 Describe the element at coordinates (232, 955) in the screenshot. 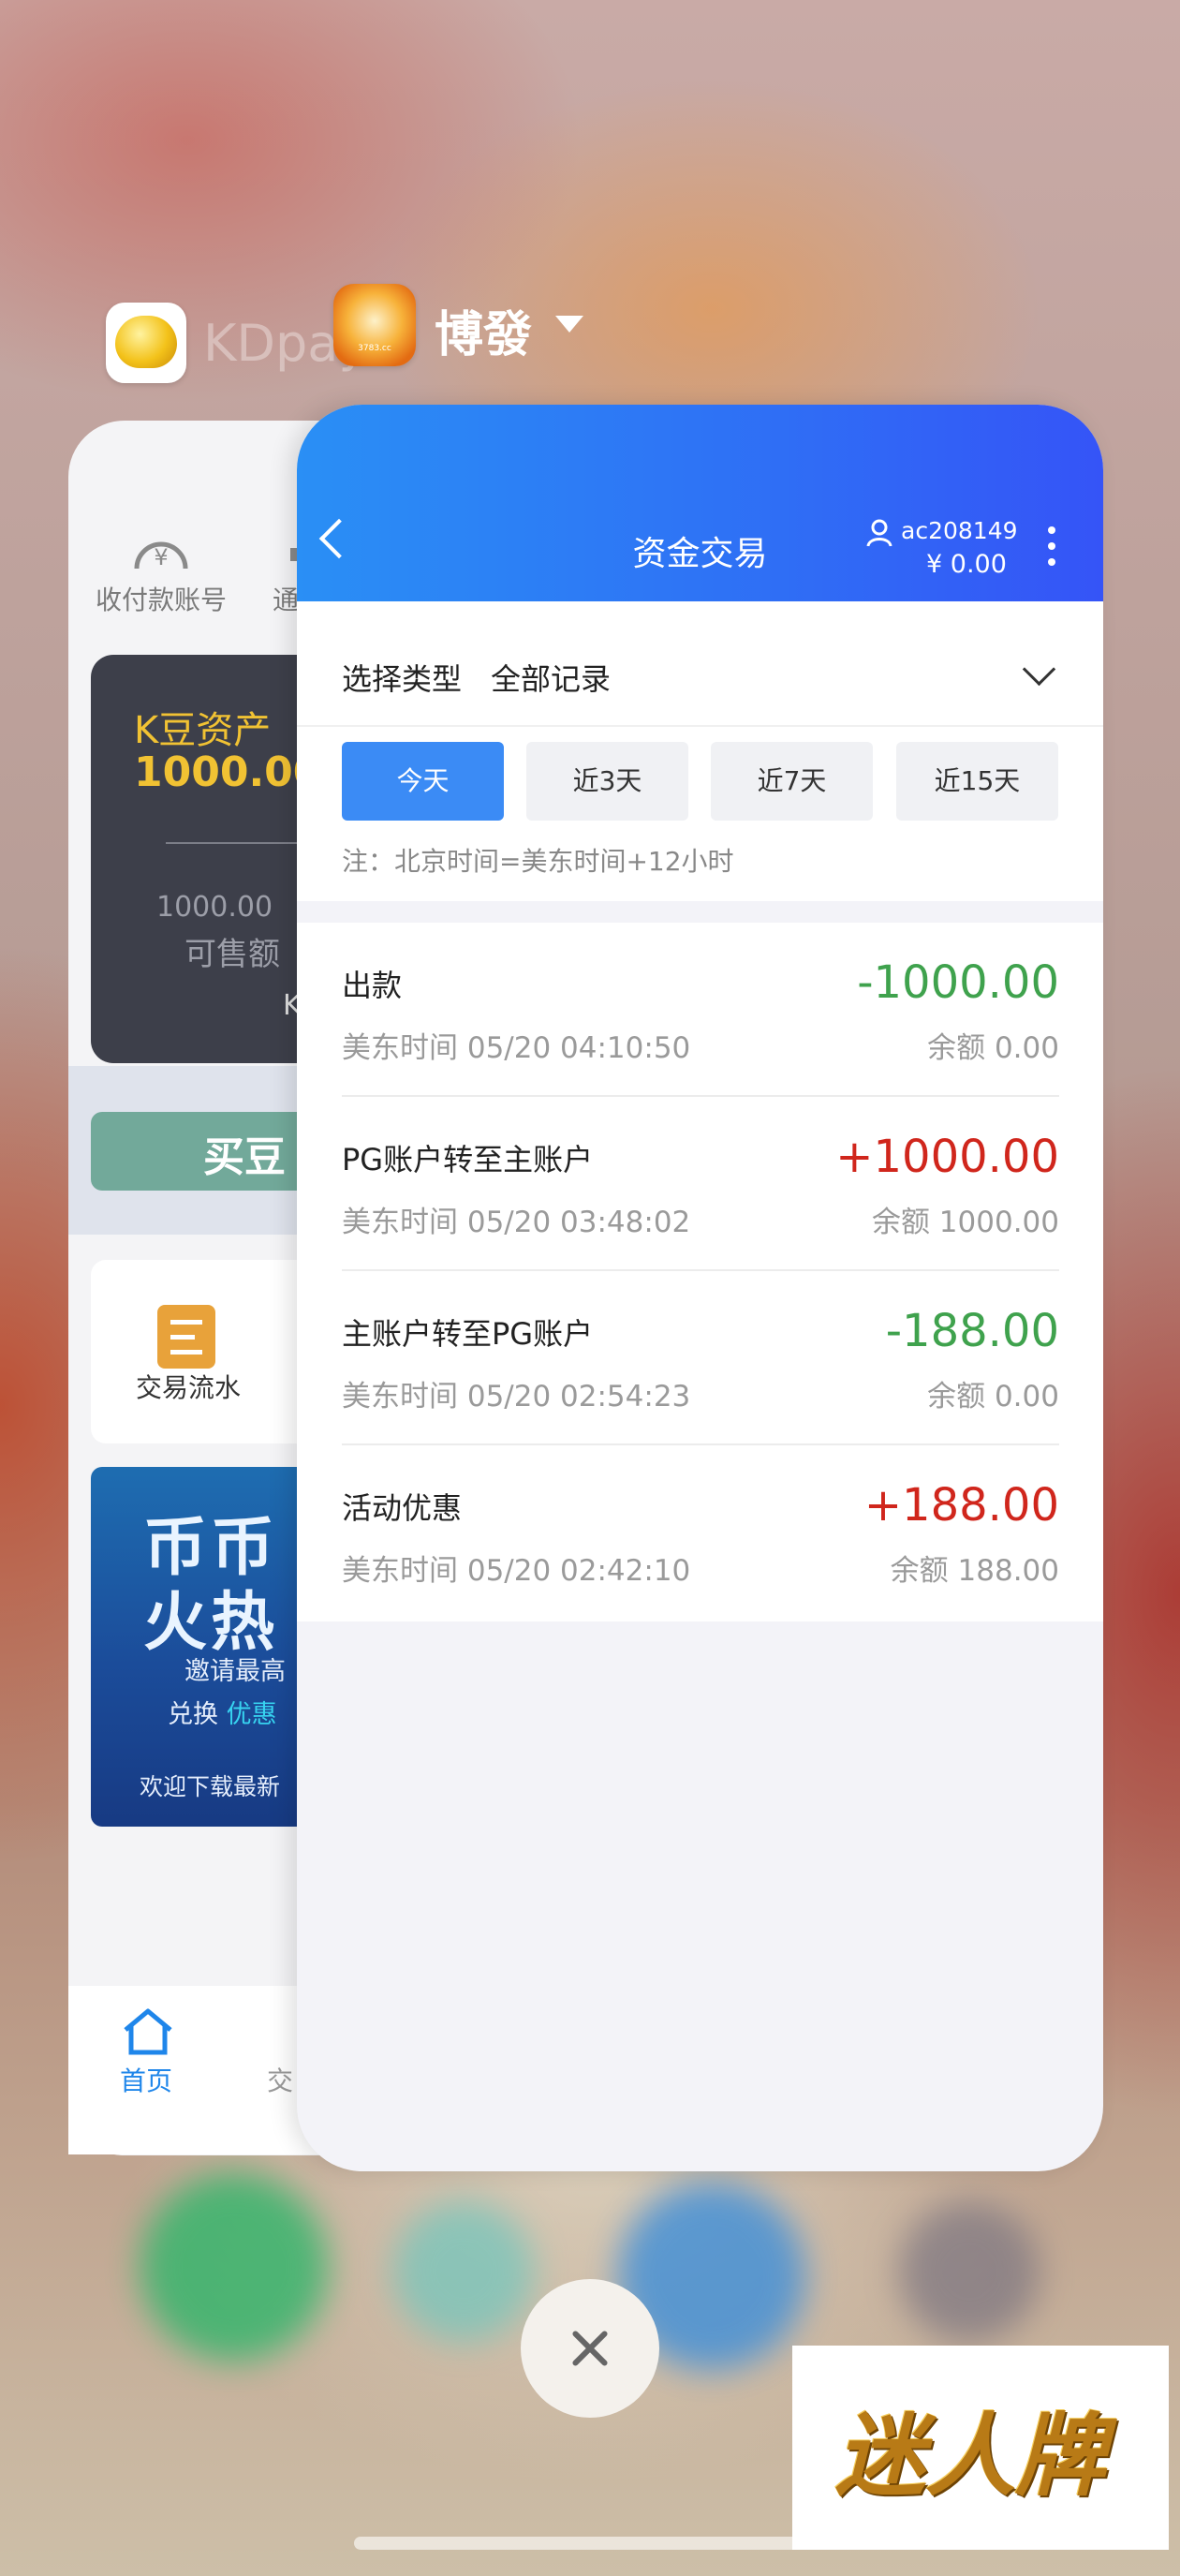

I see `sellable-label: 可售额` at that location.